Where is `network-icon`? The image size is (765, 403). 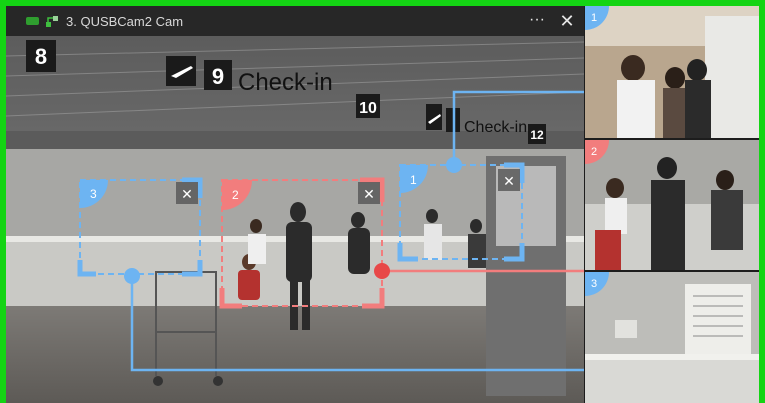
network-icon is located at coordinates (52, 21).